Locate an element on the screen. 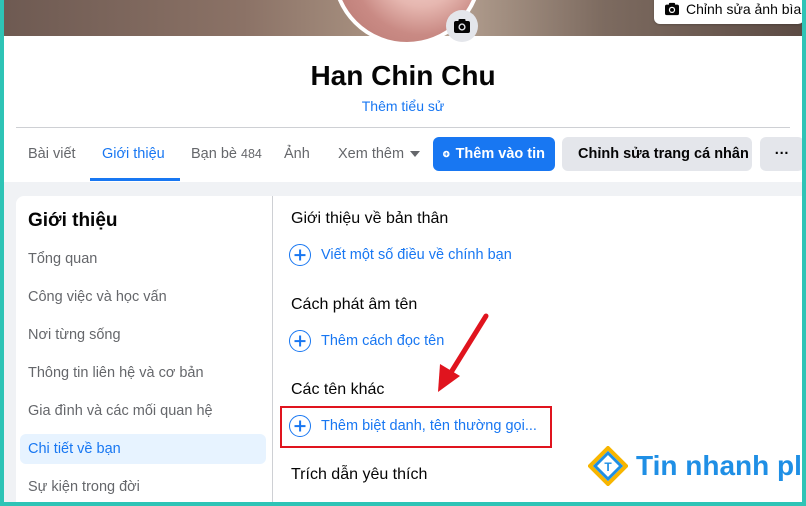 The image size is (806, 506). highlight-box is located at coordinates (416, 427).